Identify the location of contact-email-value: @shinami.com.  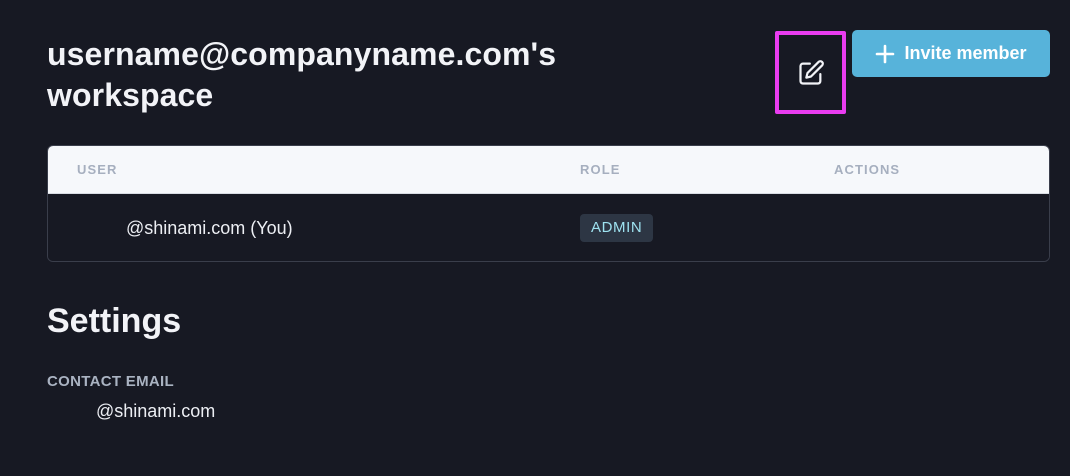
(156, 411).